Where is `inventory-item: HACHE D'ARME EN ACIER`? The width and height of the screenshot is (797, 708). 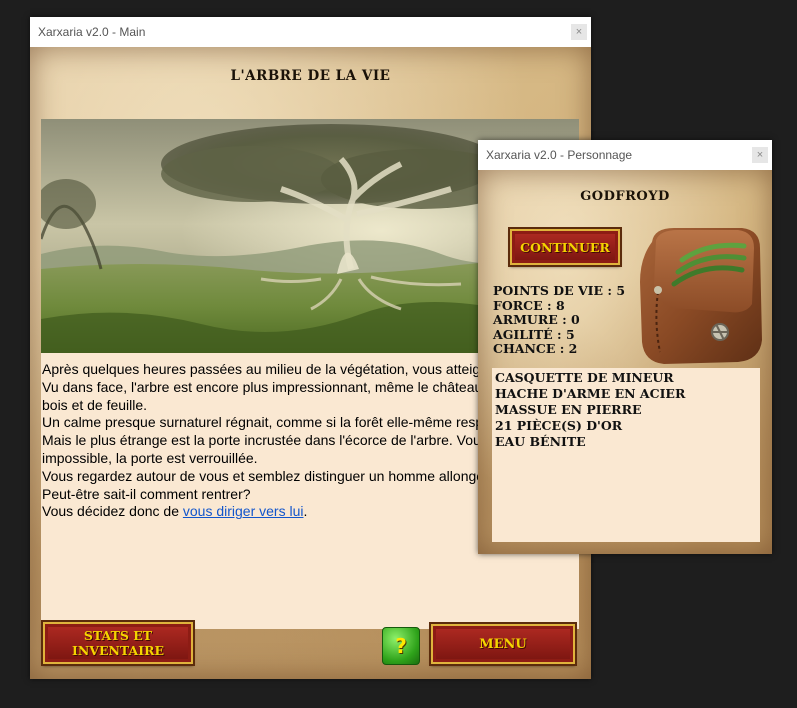
inventory-item: HACHE D'ARME EN ACIER is located at coordinates (590, 393).